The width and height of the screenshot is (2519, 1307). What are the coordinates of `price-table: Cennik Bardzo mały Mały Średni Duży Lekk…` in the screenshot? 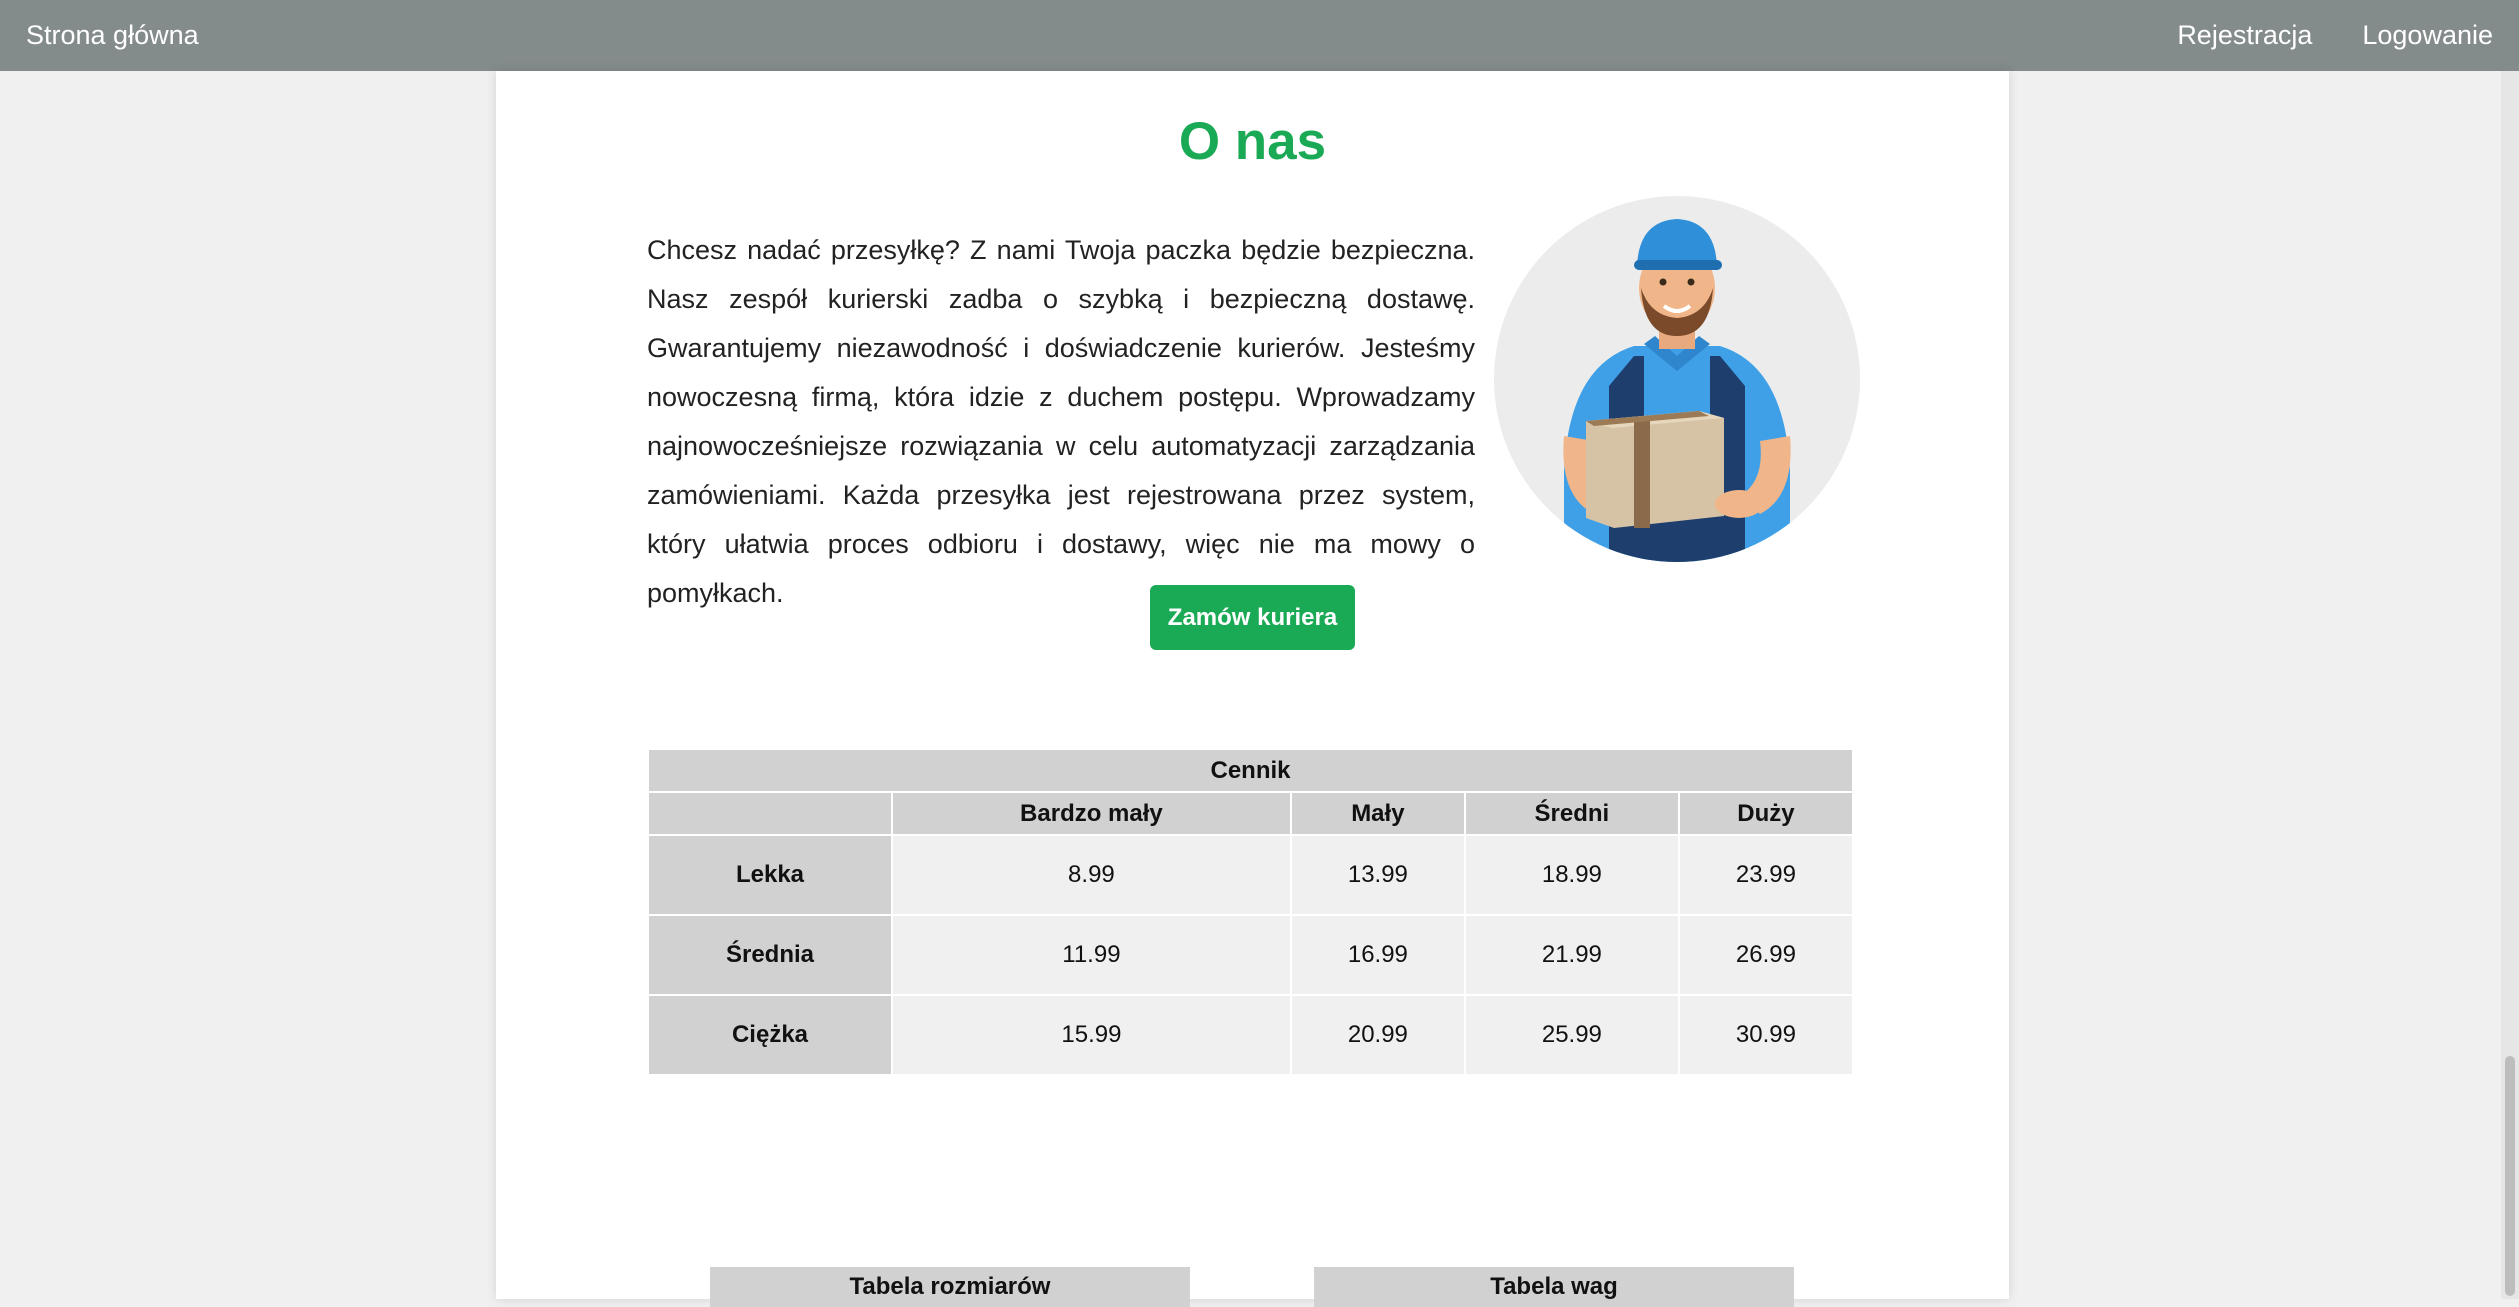 It's located at (1251, 912).